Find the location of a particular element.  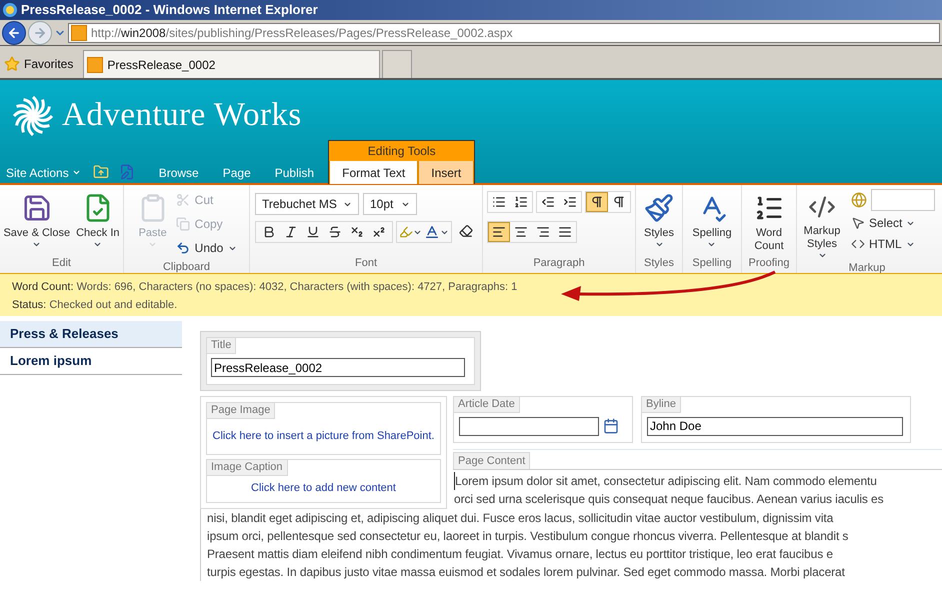

forward-arrow-icon is located at coordinates (40, 33).